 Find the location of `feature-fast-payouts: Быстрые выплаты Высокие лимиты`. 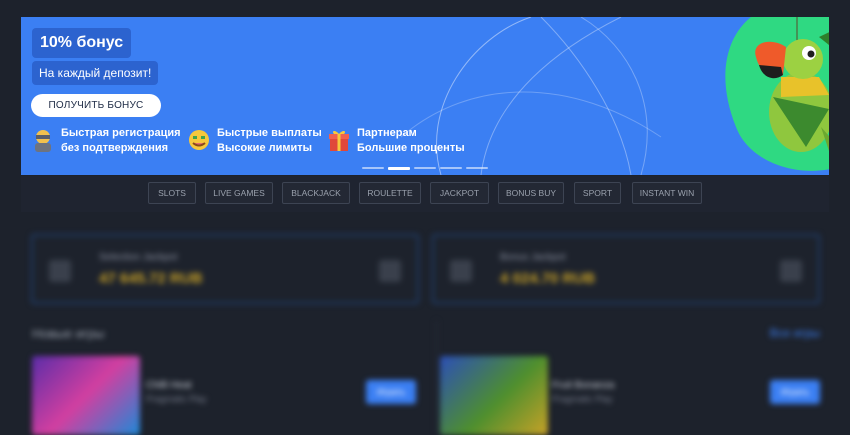

feature-fast-payouts: Быстрые выплаты Высокие лимиты is located at coordinates (257, 141).